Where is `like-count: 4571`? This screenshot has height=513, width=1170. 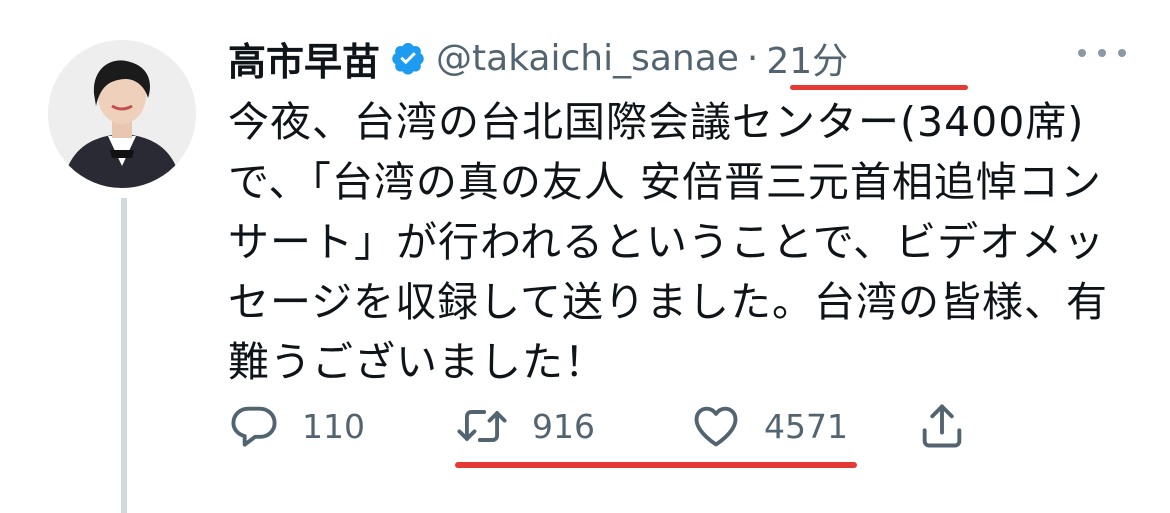 like-count: 4571 is located at coordinates (806, 426).